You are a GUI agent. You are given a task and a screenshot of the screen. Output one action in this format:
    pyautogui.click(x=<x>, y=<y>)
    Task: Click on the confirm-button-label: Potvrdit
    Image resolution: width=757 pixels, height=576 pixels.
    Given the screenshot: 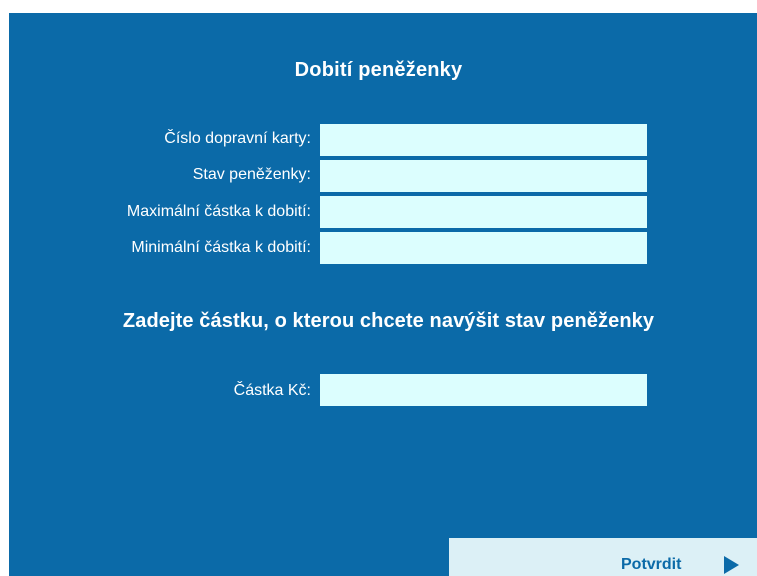 What is the action you would take?
    pyautogui.click(x=651, y=564)
    